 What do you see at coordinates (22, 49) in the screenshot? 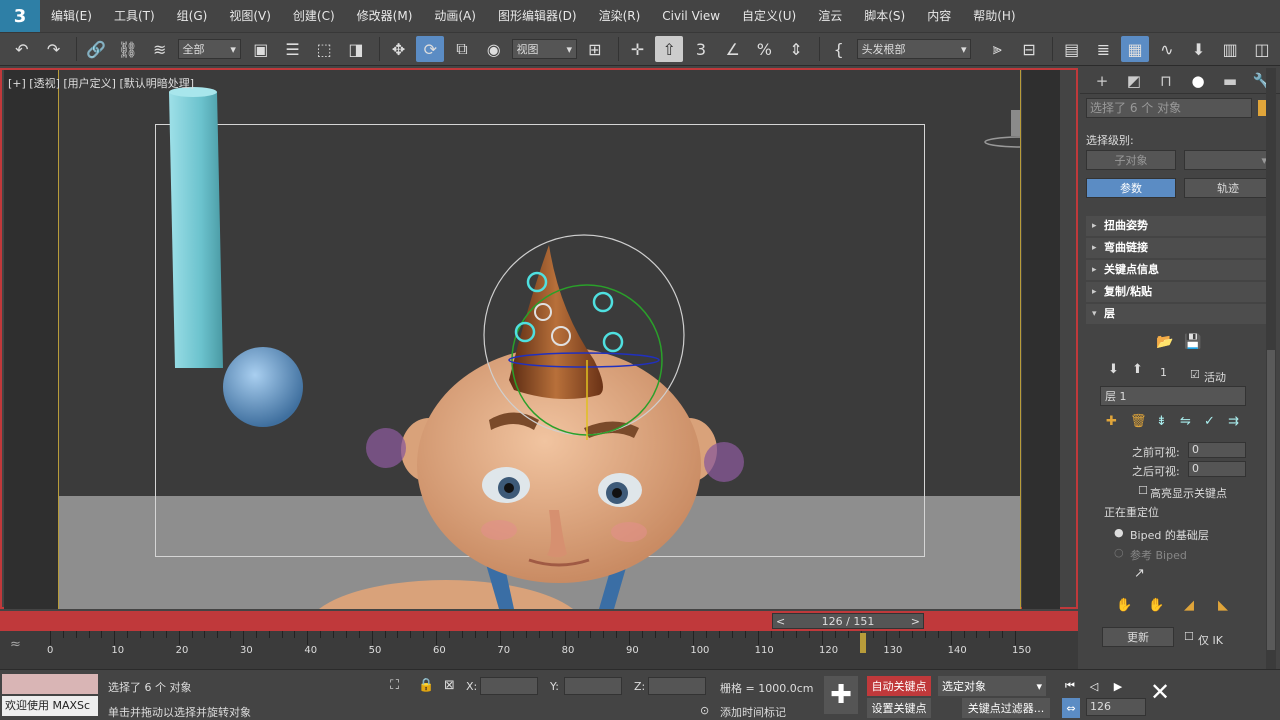
I see `undo-icon: ↶` at bounding box center [22, 49].